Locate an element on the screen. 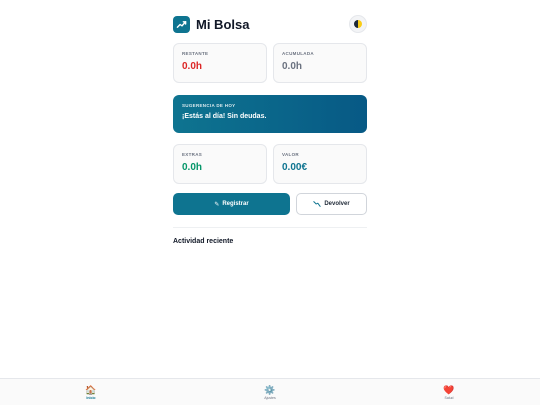 This screenshot has width=540, height=405. stats-top: RESTANTE 0.0h ACUMULADA 0.0h is located at coordinates (270, 63).